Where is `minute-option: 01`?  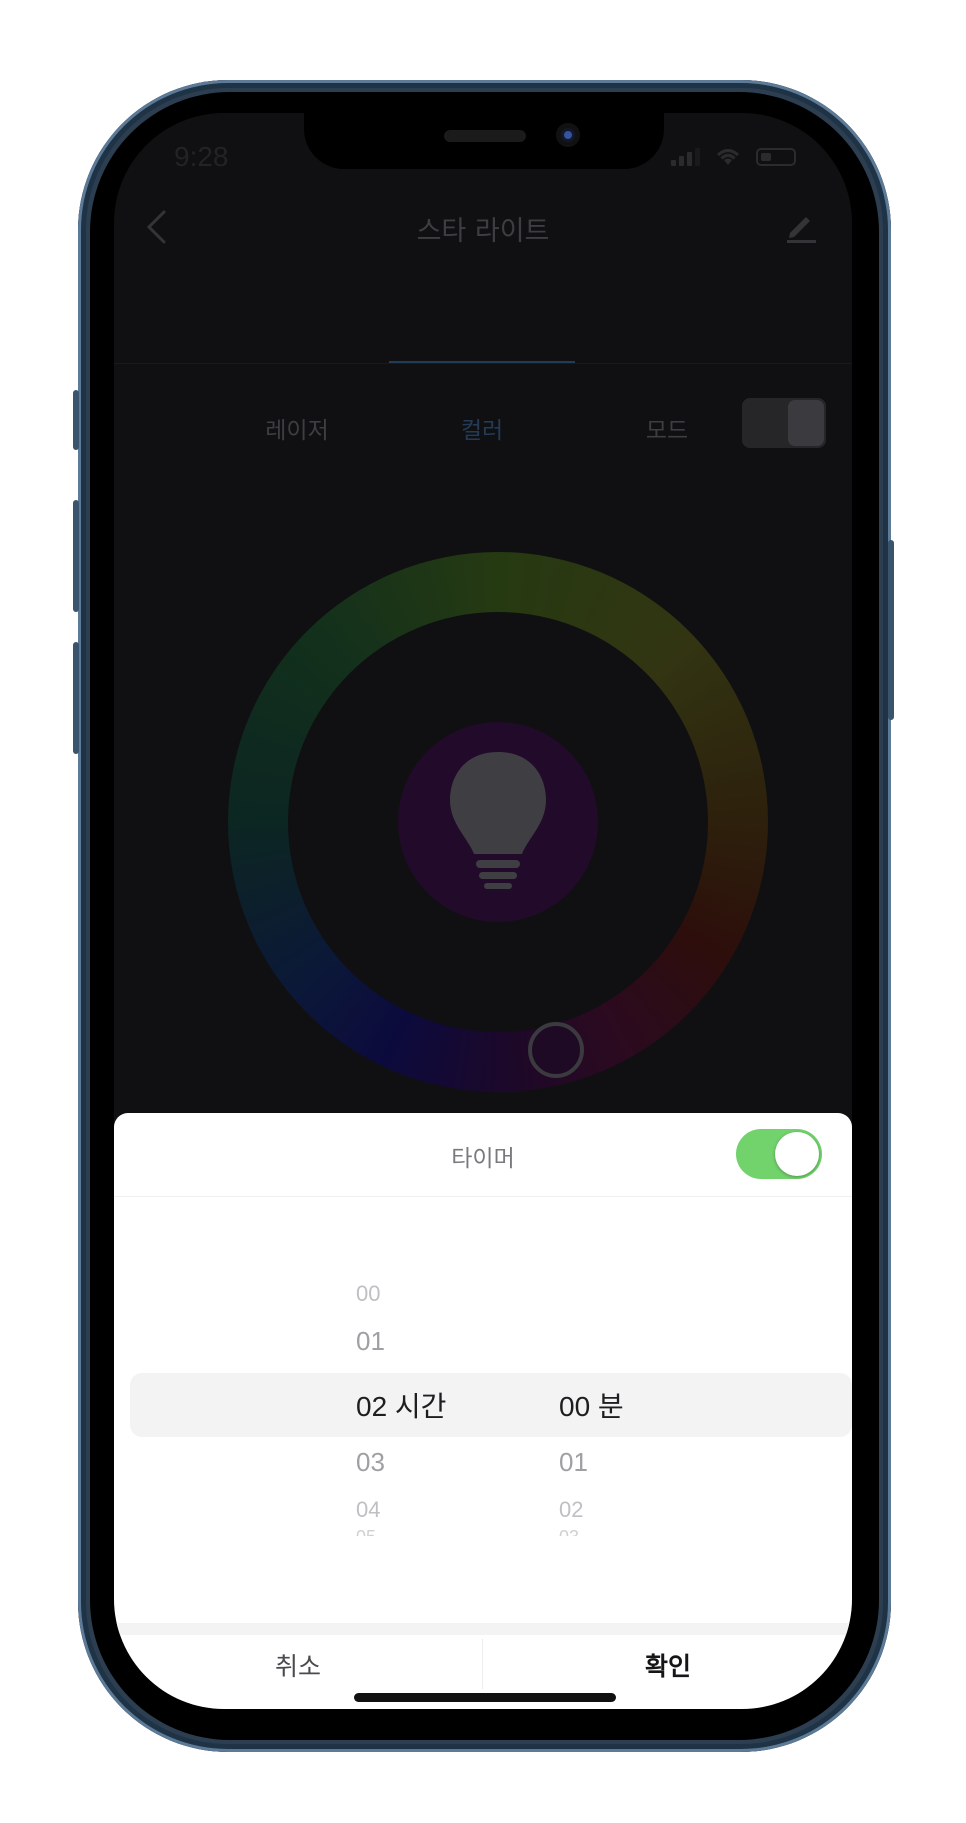
minute-option: 01 is located at coordinates (573, 1462).